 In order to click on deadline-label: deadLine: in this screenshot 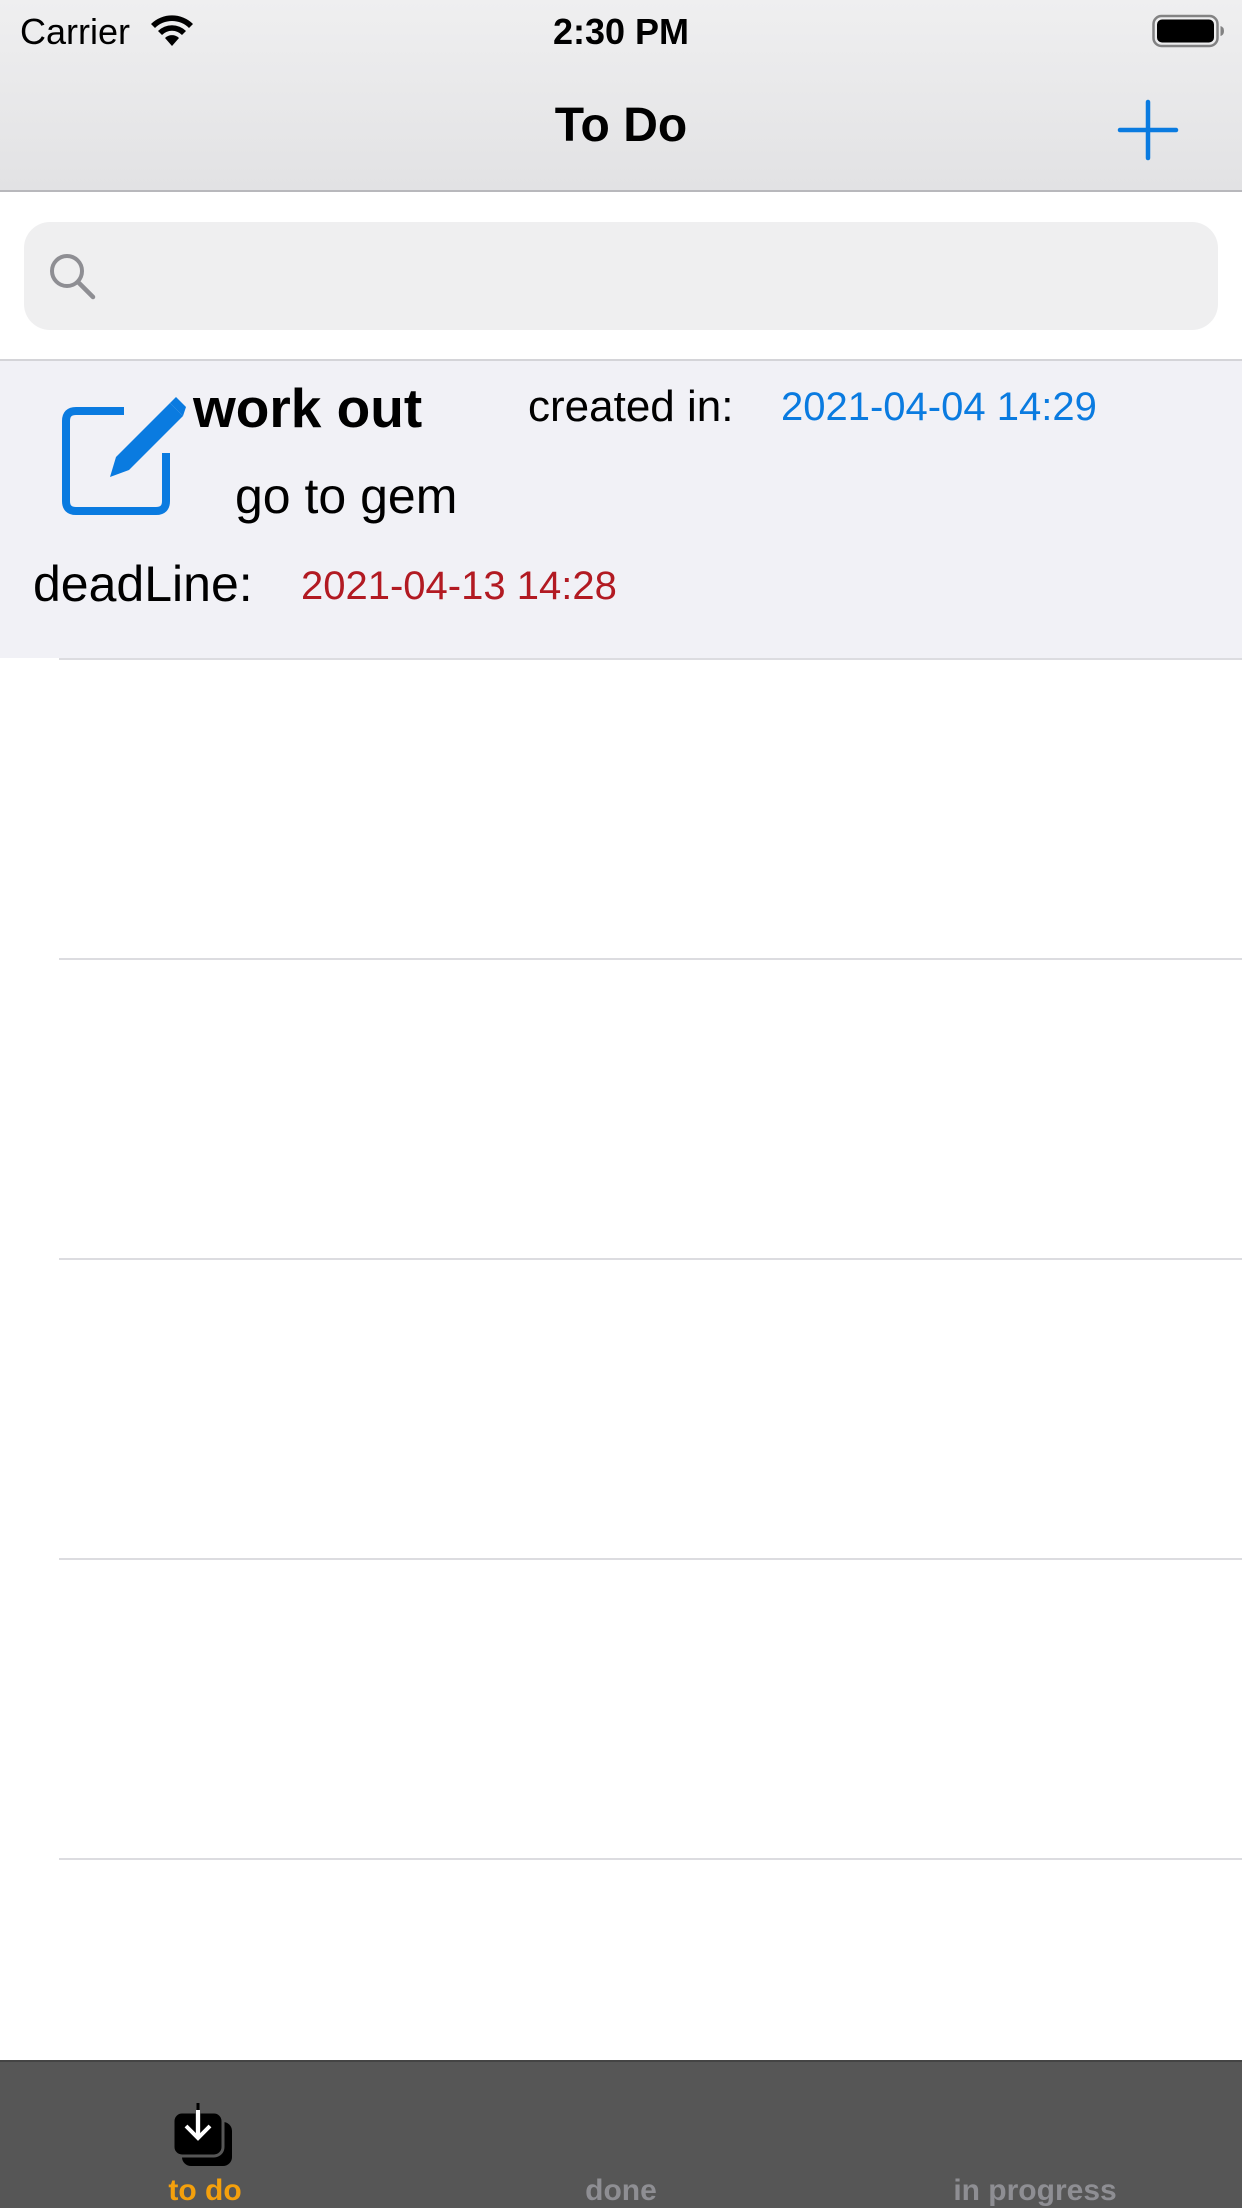, I will do `click(143, 584)`.